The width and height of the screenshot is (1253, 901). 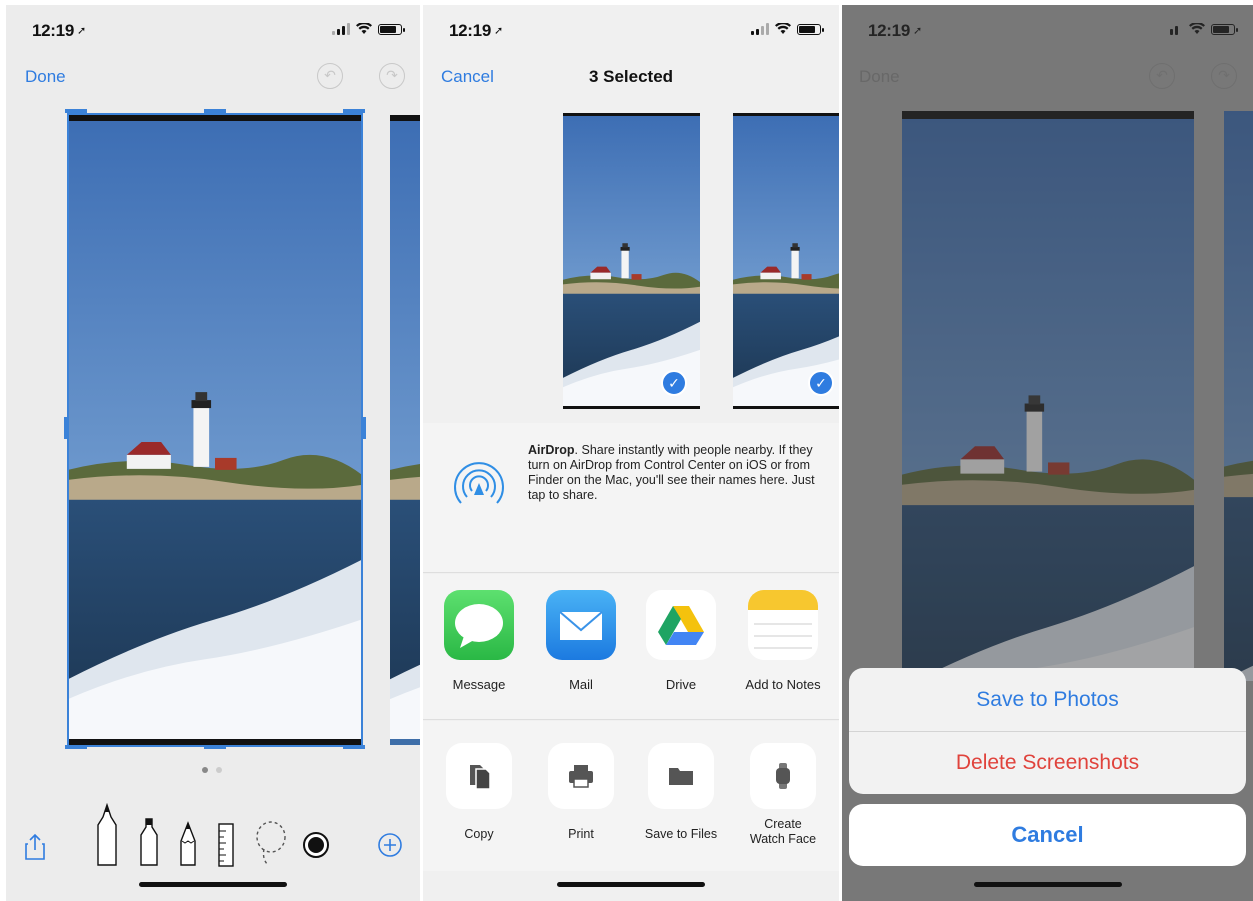 What do you see at coordinates (1047, 835) in the screenshot?
I see `cancel-button: Cancel` at bounding box center [1047, 835].